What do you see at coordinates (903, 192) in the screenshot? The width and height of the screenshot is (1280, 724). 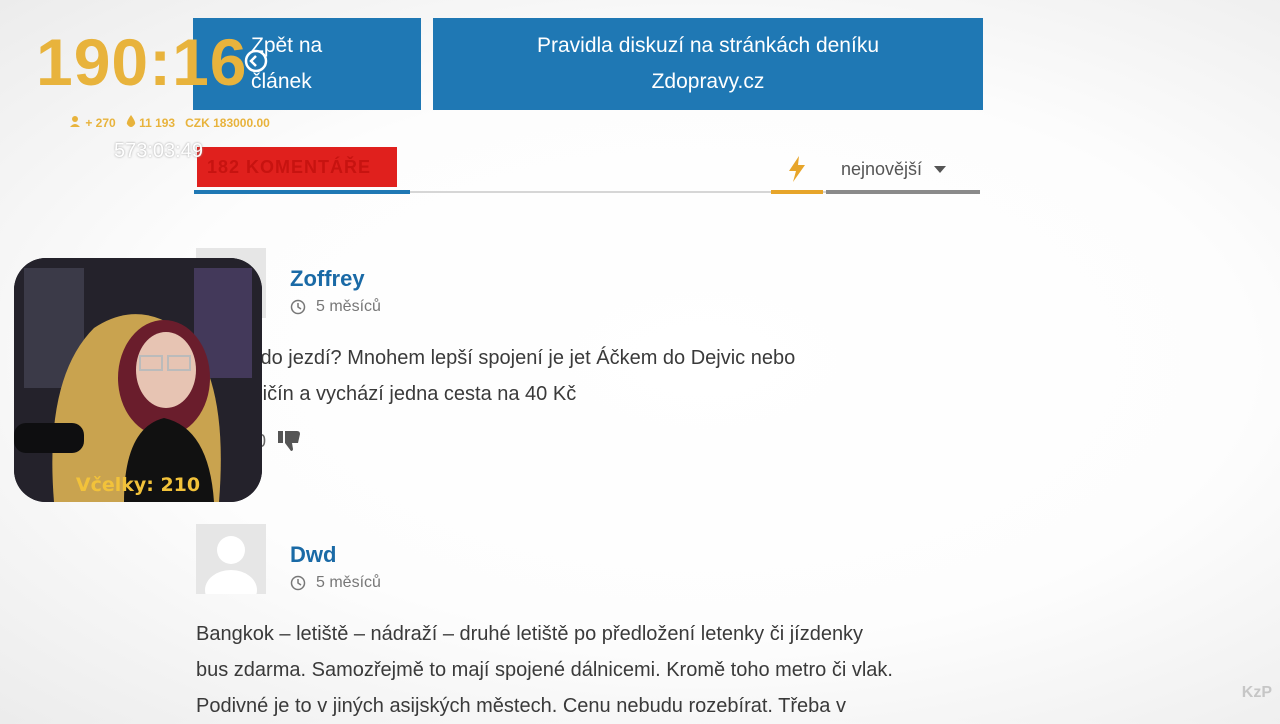 I see `sort-tab-indicator` at bounding box center [903, 192].